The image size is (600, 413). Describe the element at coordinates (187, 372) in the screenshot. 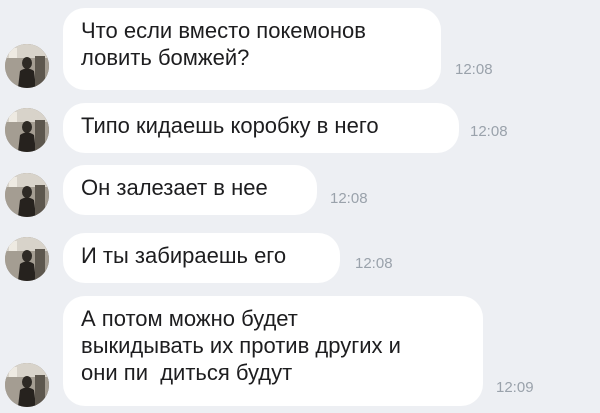

I see `message-text-line: они пи диться будут` at that location.